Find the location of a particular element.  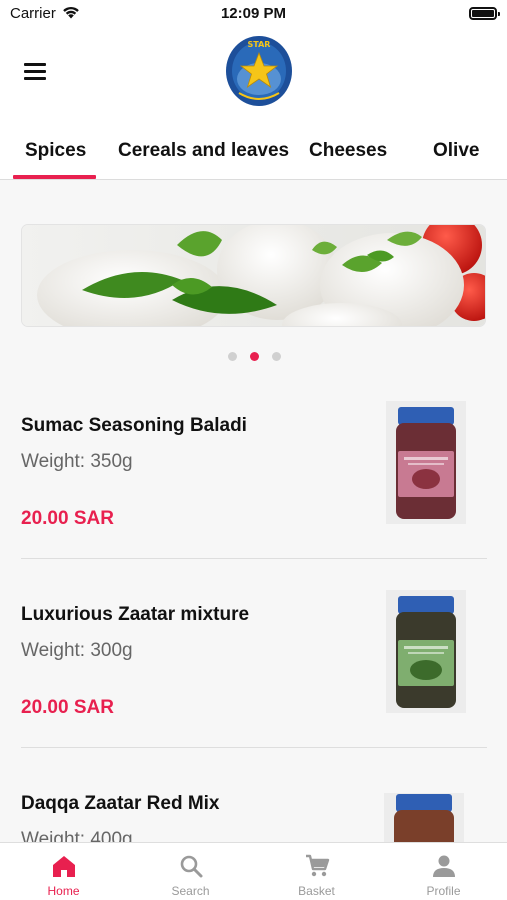

clock: 12:09 PM is located at coordinates (253, 13).